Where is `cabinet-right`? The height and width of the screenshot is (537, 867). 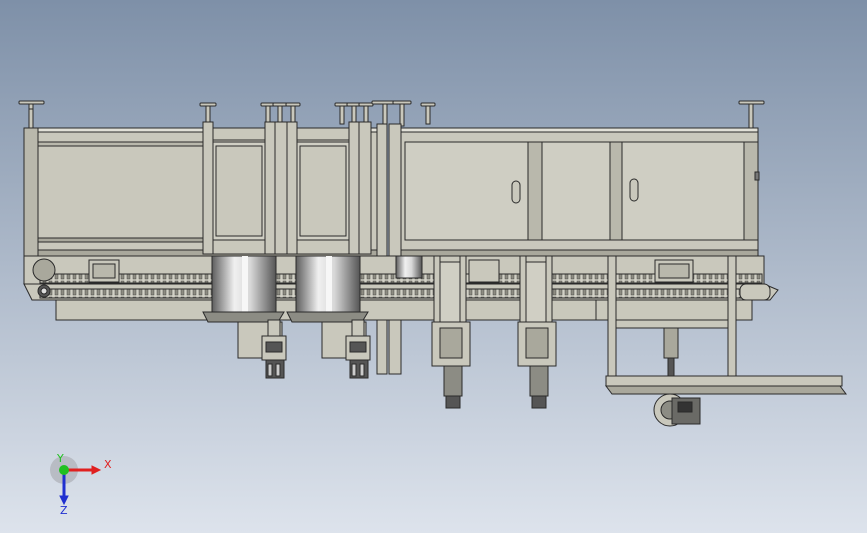
cabinet-right is located at coordinates (580, 192).